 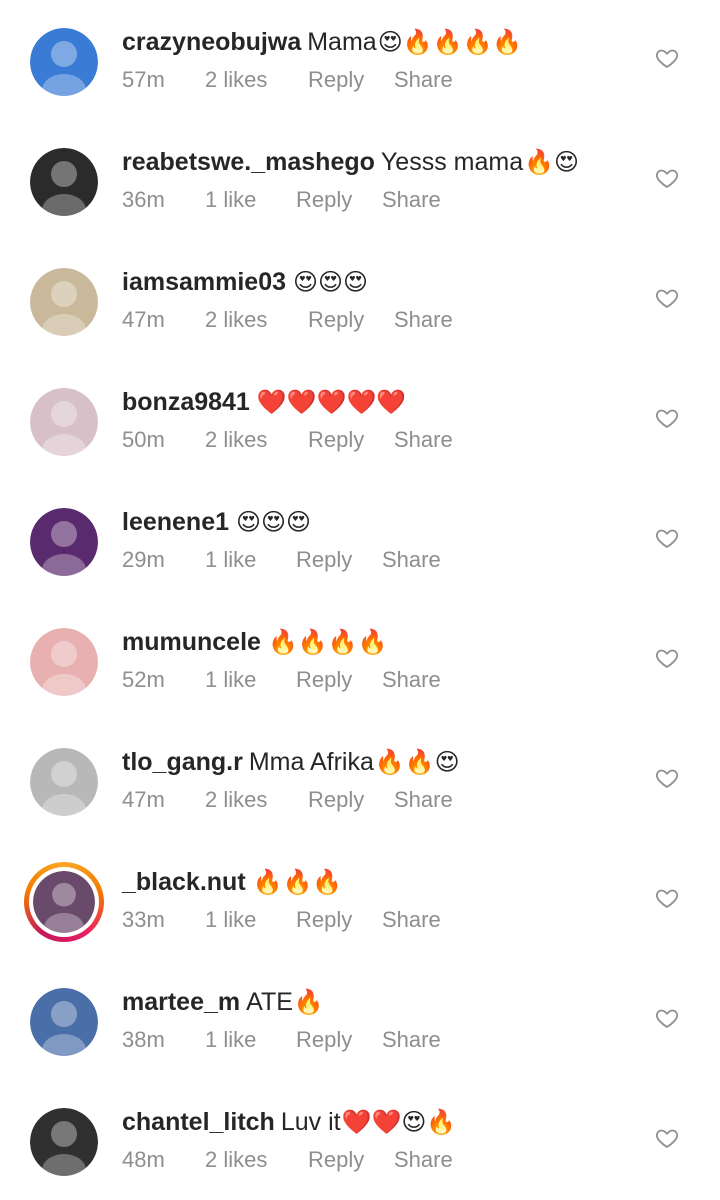 I want to click on comment-text: Mama, so click(x=342, y=42).